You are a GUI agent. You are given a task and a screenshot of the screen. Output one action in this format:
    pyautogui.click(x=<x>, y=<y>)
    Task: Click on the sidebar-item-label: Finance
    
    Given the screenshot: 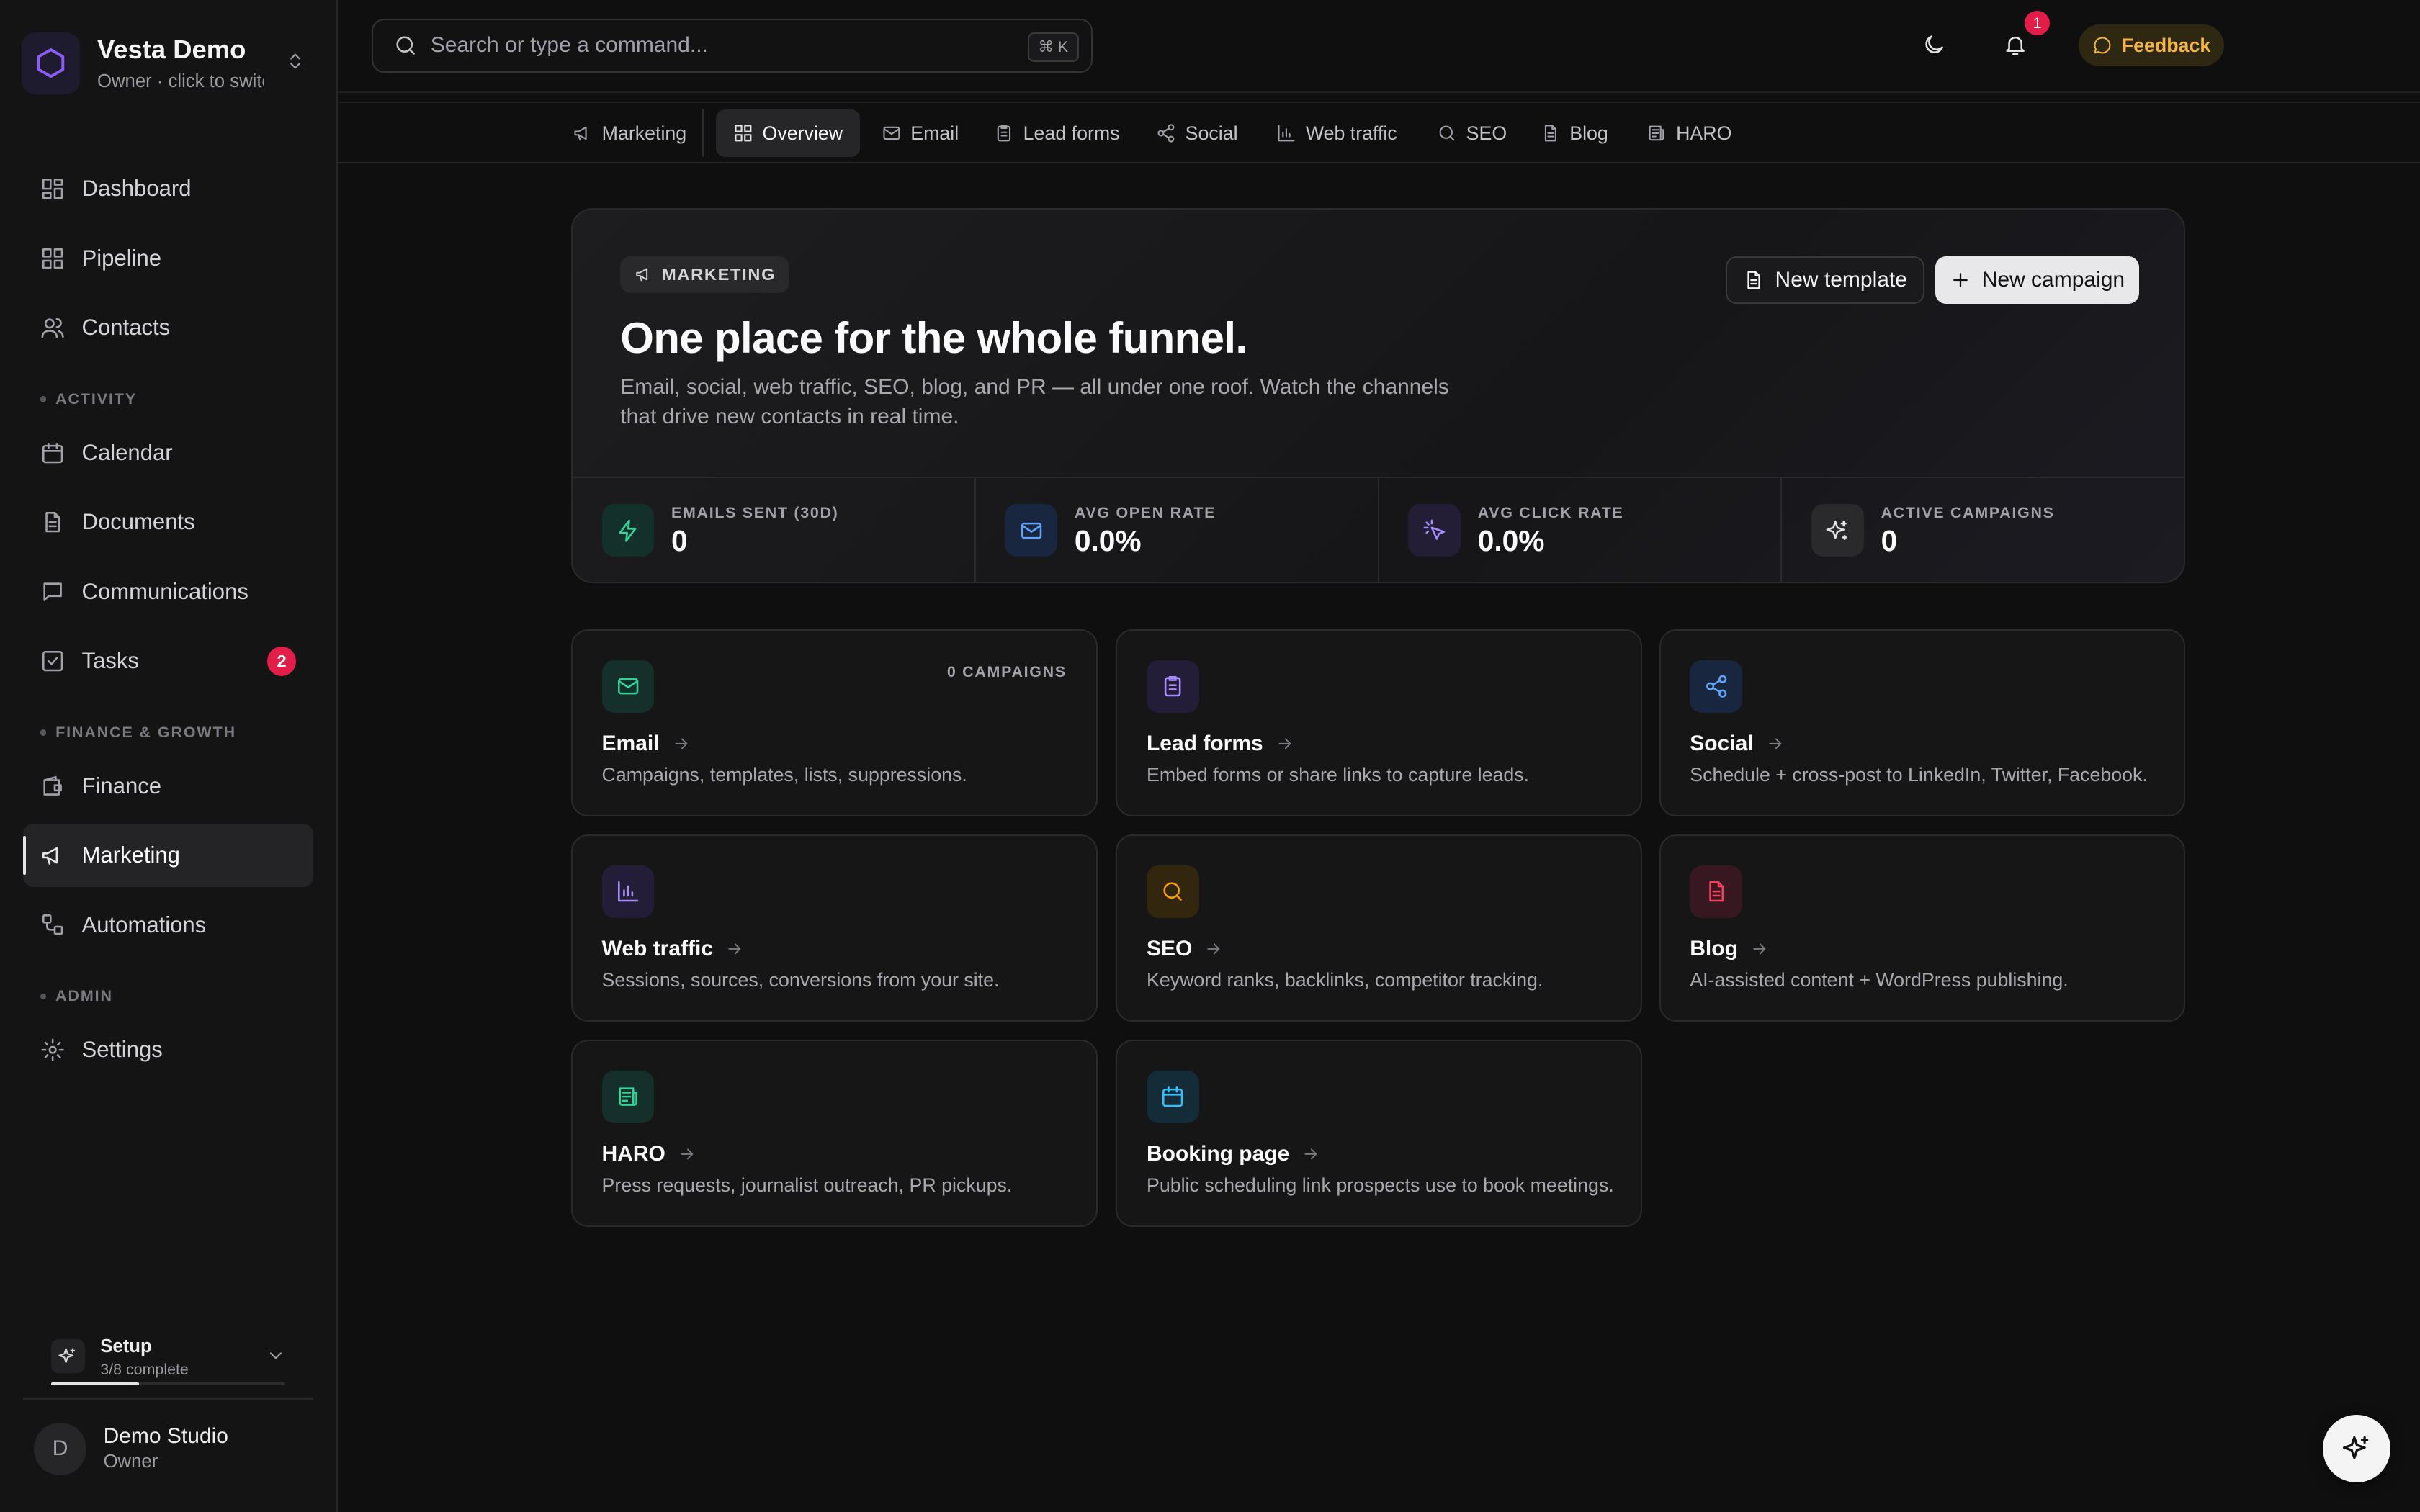 What is the action you would take?
    pyautogui.click(x=122, y=785)
    